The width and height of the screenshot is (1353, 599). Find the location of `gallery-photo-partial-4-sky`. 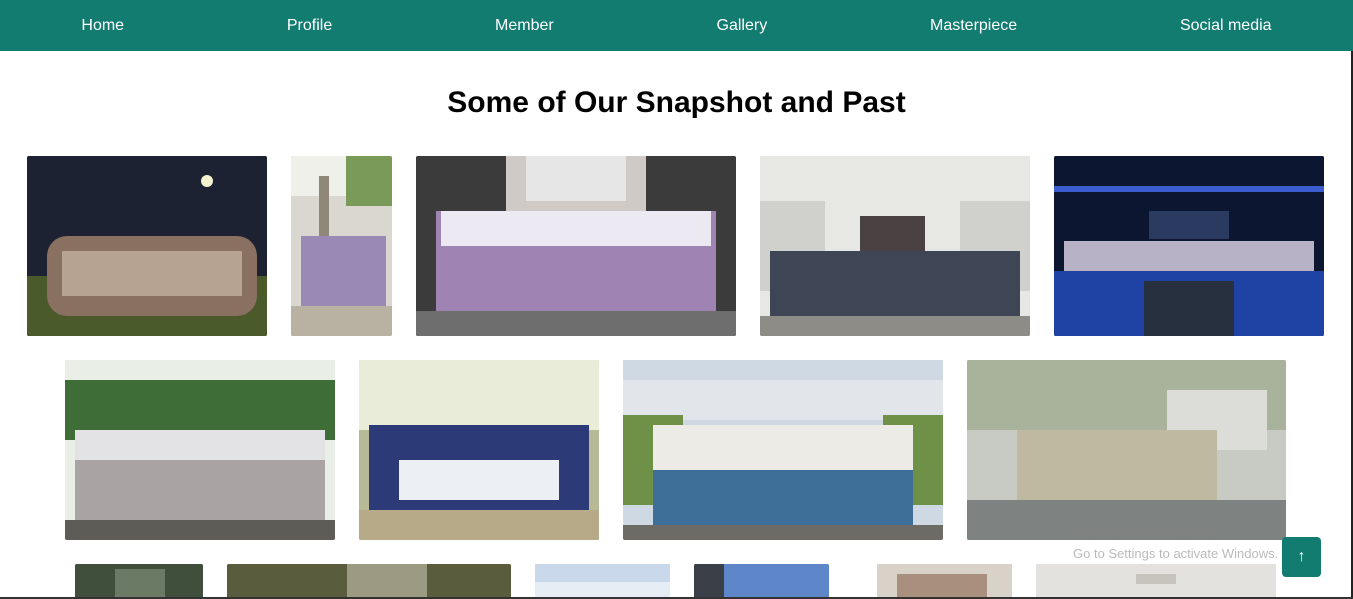

gallery-photo-partial-4-sky is located at coordinates (761, 581).